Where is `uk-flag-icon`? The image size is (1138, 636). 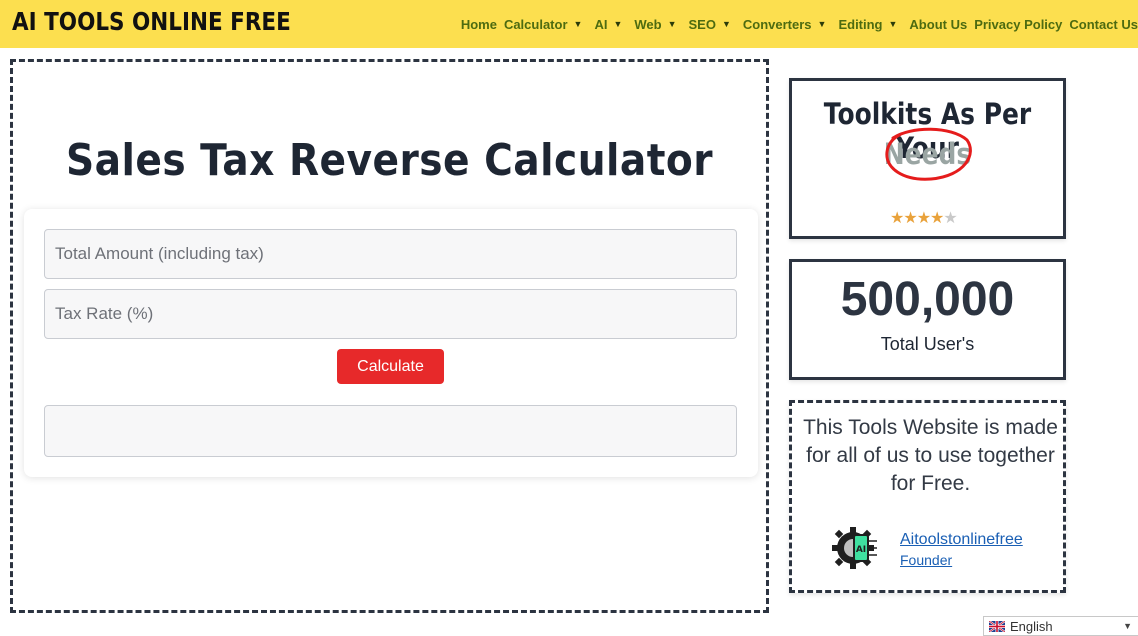
uk-flag-icon is located at coordinates (997, 626).